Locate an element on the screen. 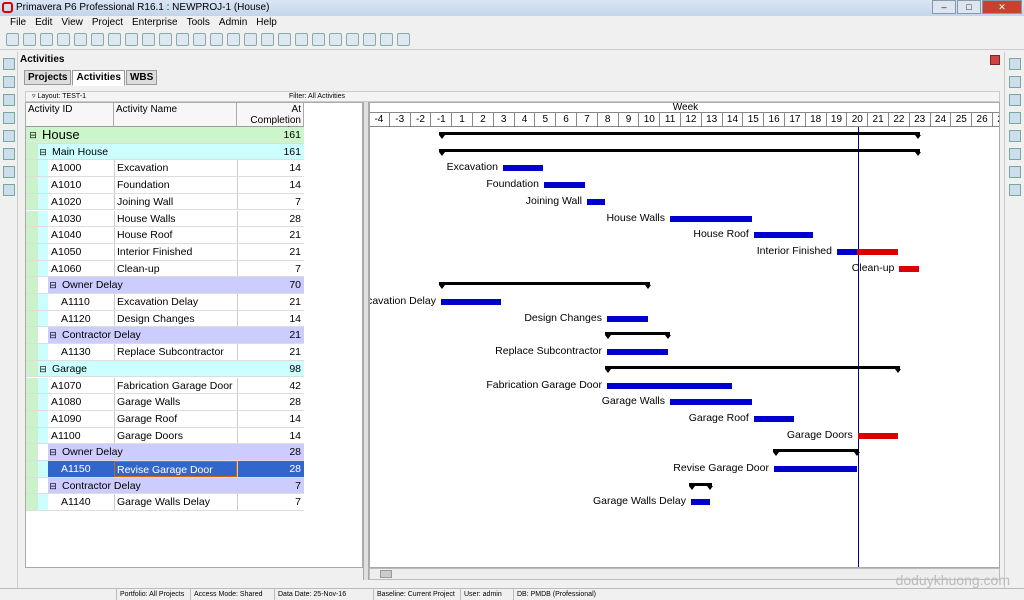  activity-name-cell: Garage Walls Delay is located at coordinates (175, 502).